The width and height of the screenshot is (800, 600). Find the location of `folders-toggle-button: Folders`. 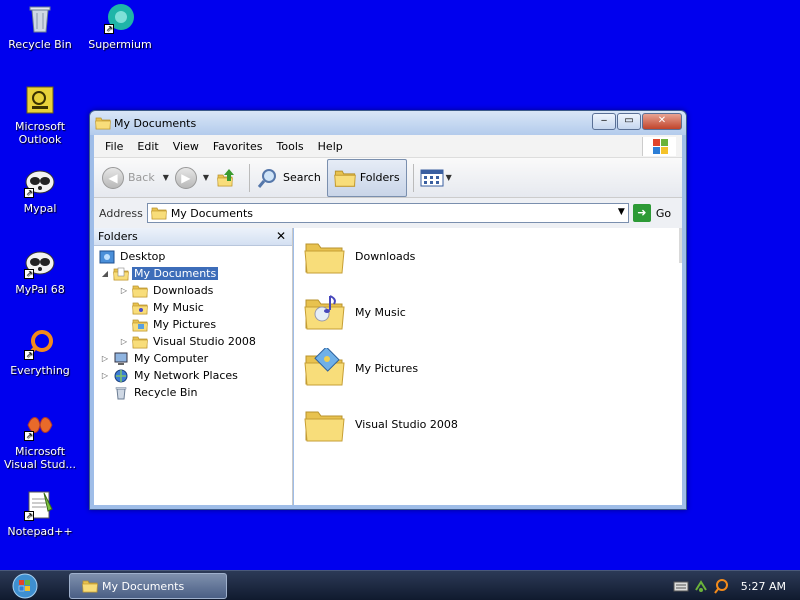

folders-toggle-button: Folders is located at coordinates (366, 177).